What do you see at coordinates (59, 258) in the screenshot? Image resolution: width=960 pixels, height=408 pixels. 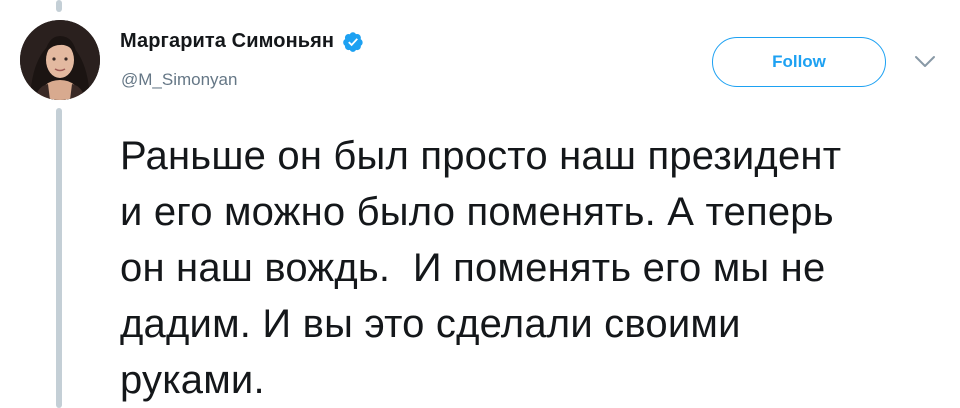 I see `thread-line-bottom` at bounding box center [59, 258].